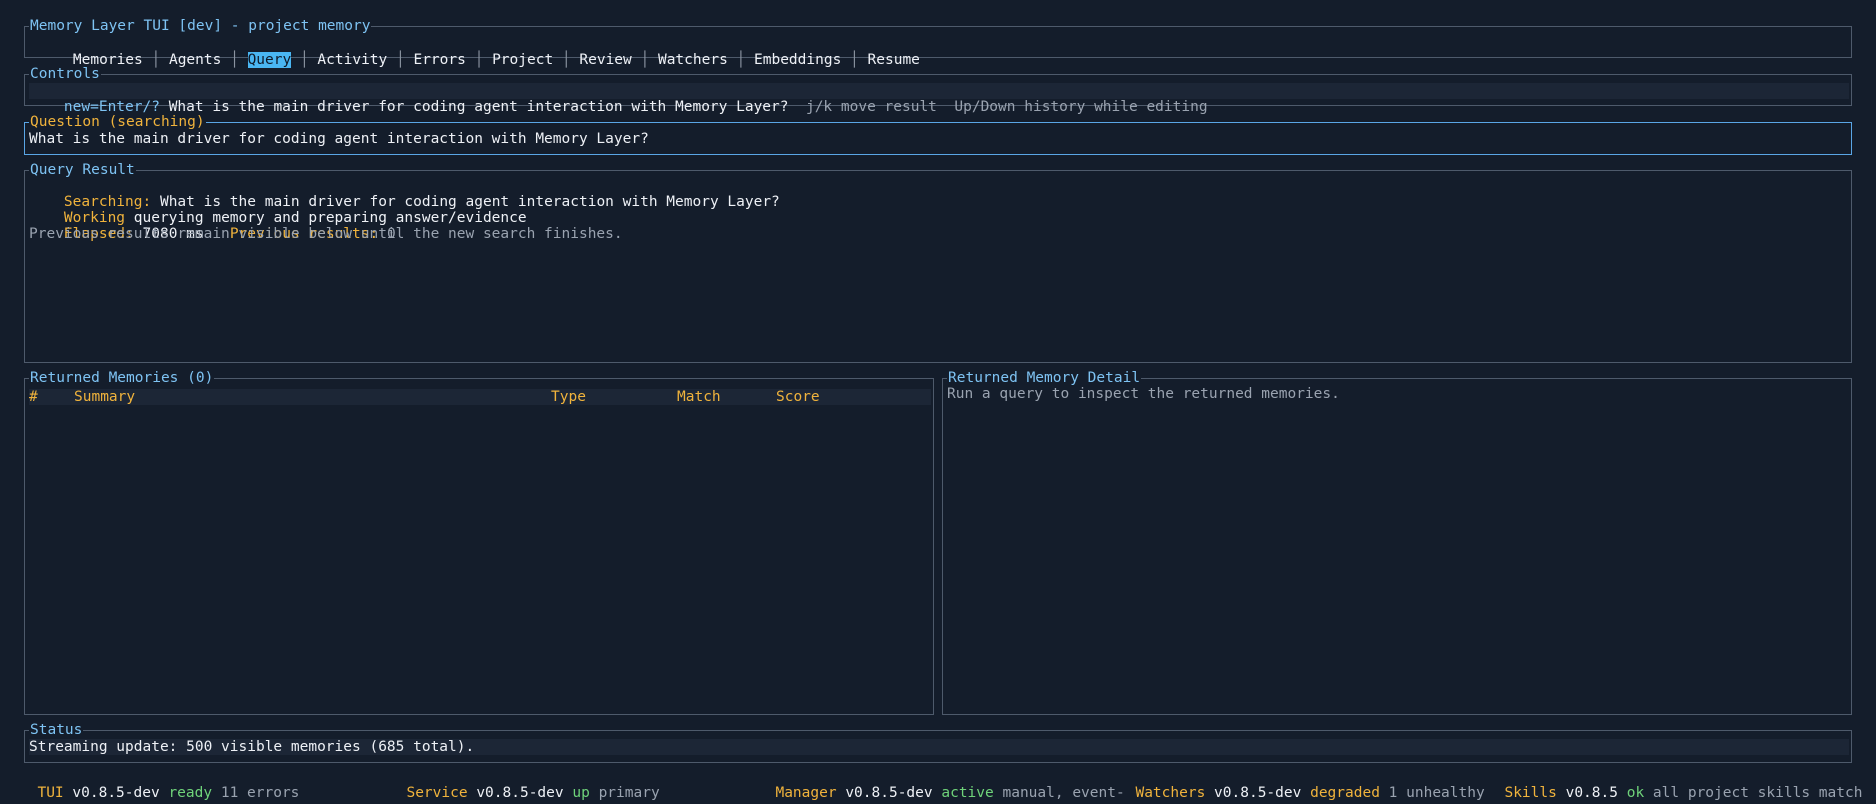  I want to click on returned-memories-title: Returned Memories (0), so click(122, 378).